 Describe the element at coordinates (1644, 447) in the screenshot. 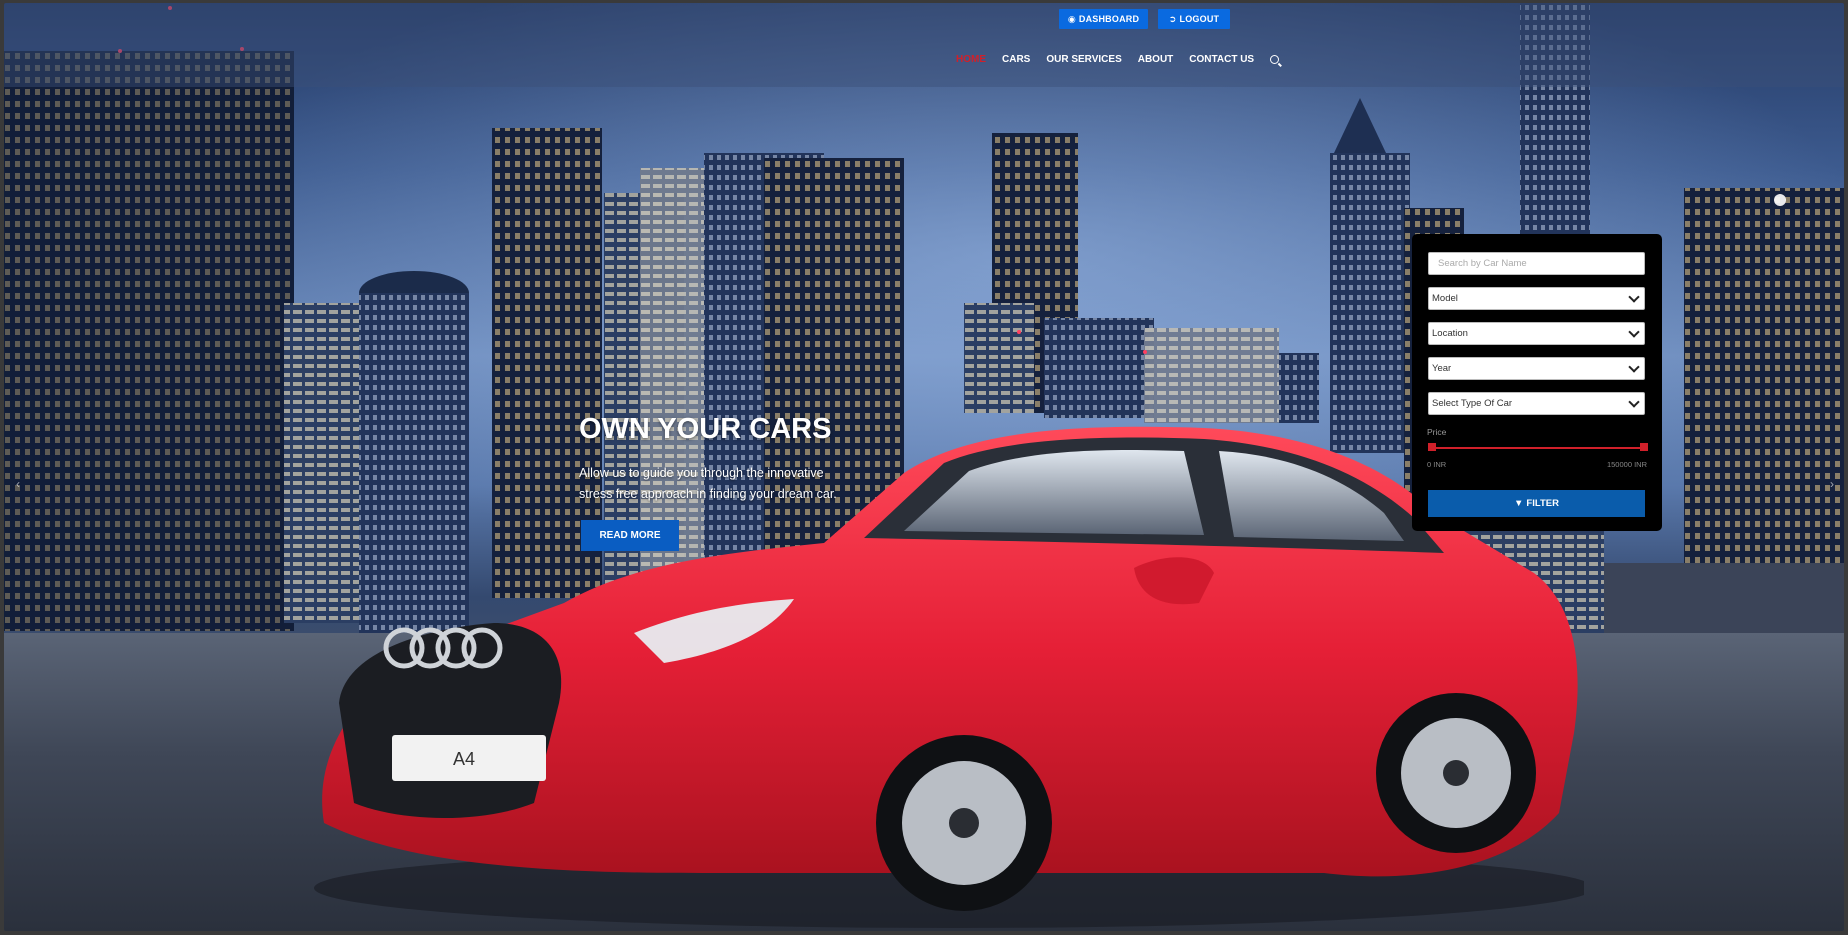

I see `price-slider-max-handle` at that location.